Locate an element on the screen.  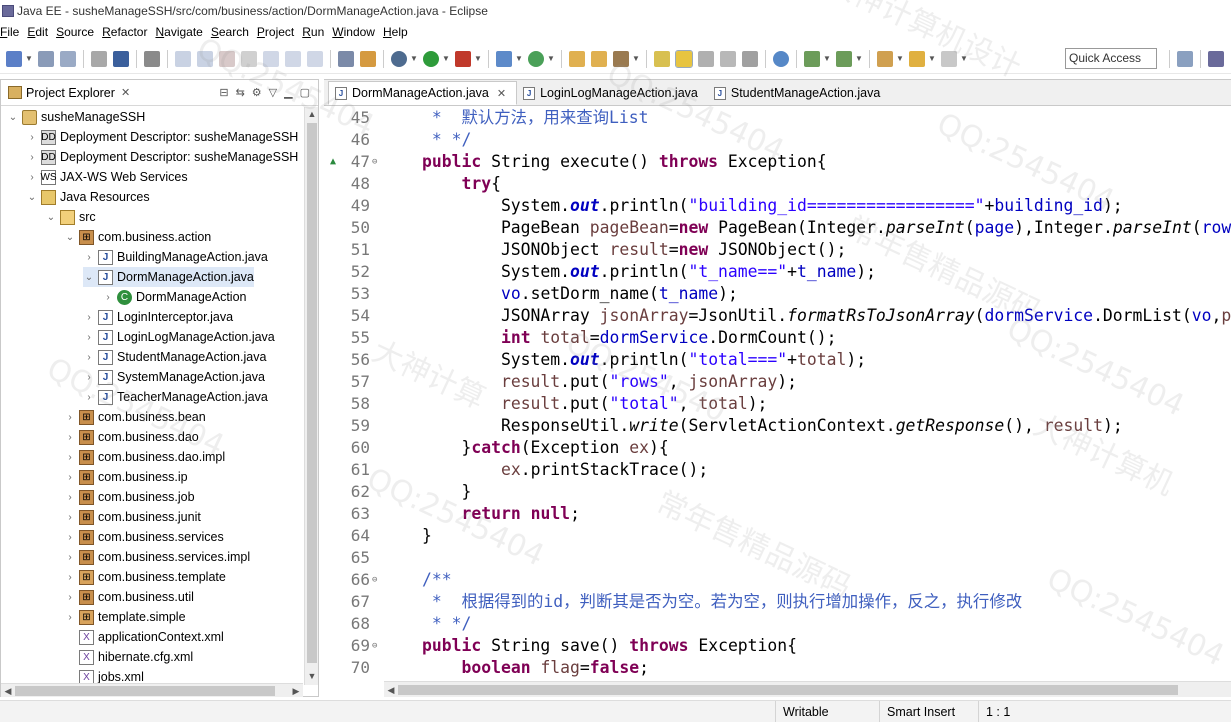
scroll-up-icon: ▲ is located at coordinates (312, 114).